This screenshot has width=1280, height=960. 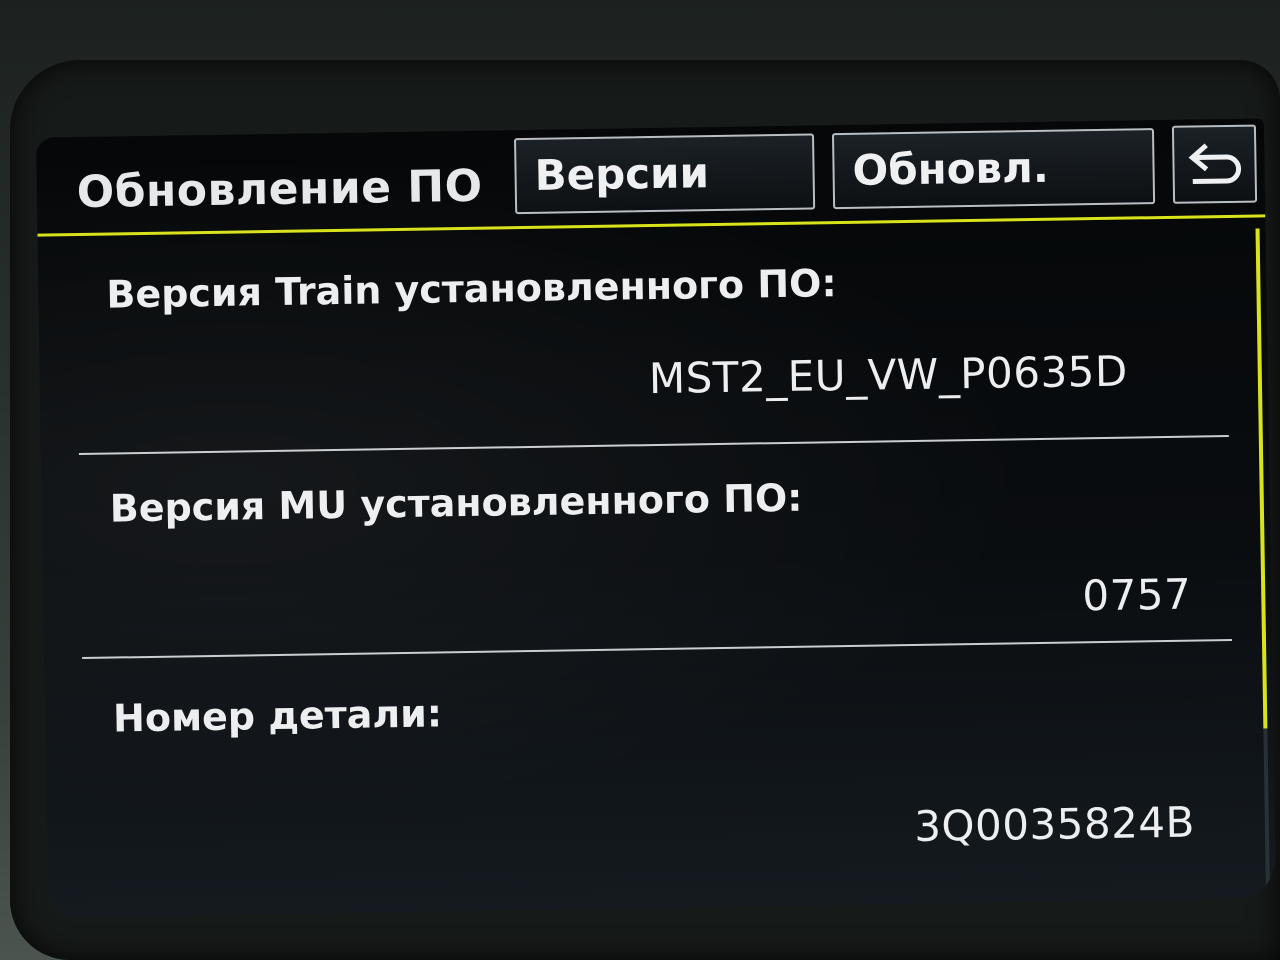 What do you see at coordinates (1261, 478) in the screenshot?
I see `scrollbar-thumb` at bounding box center [1261, 478].